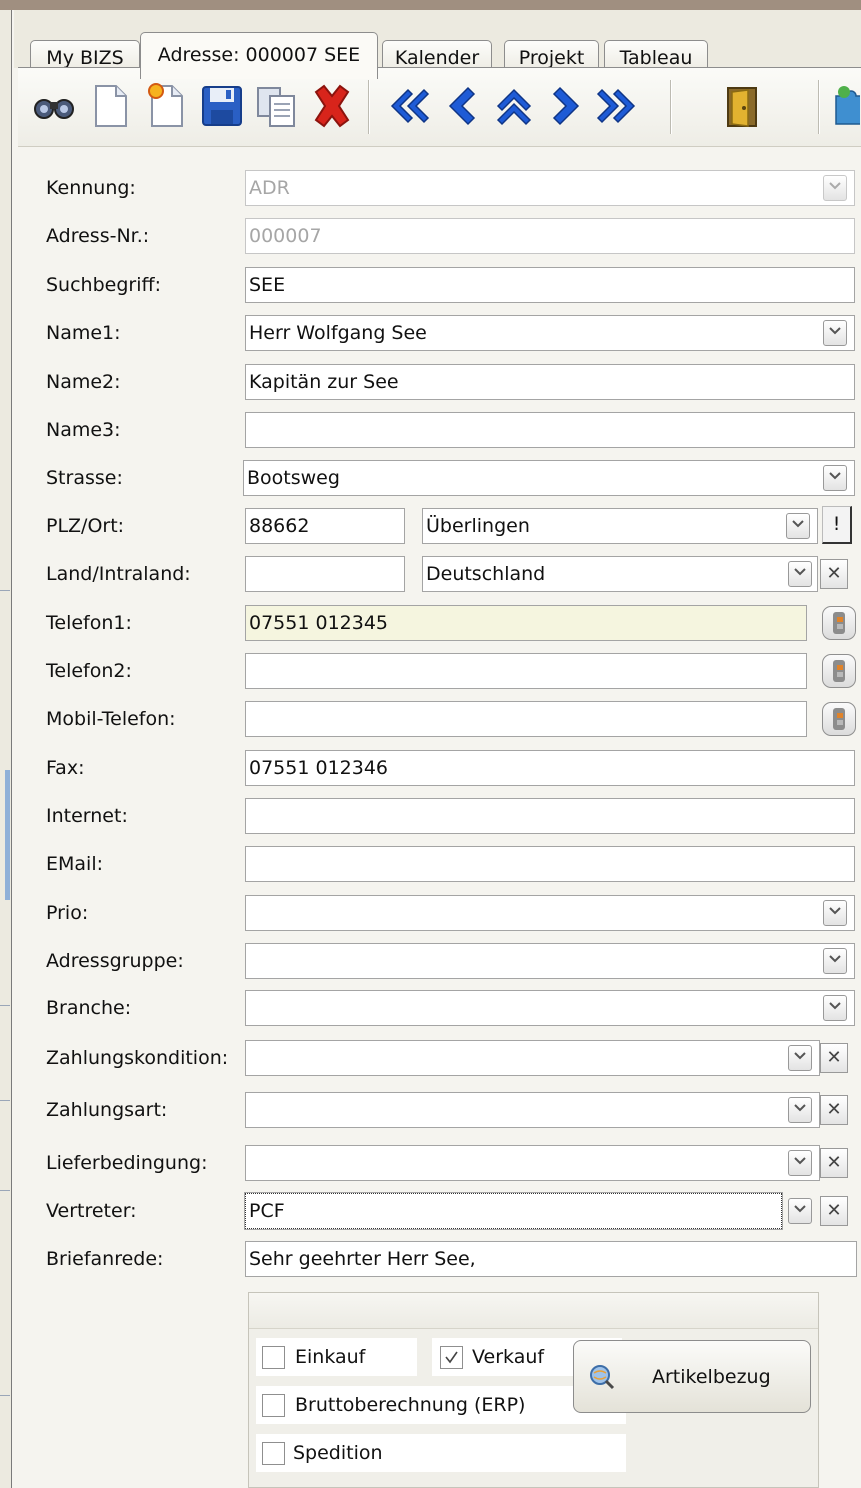 Image resolution: width=861 pixels, height=1488 pixels. I want to click on label-lieferbedingung: Lieferbedingung:, so click(127, 1163).